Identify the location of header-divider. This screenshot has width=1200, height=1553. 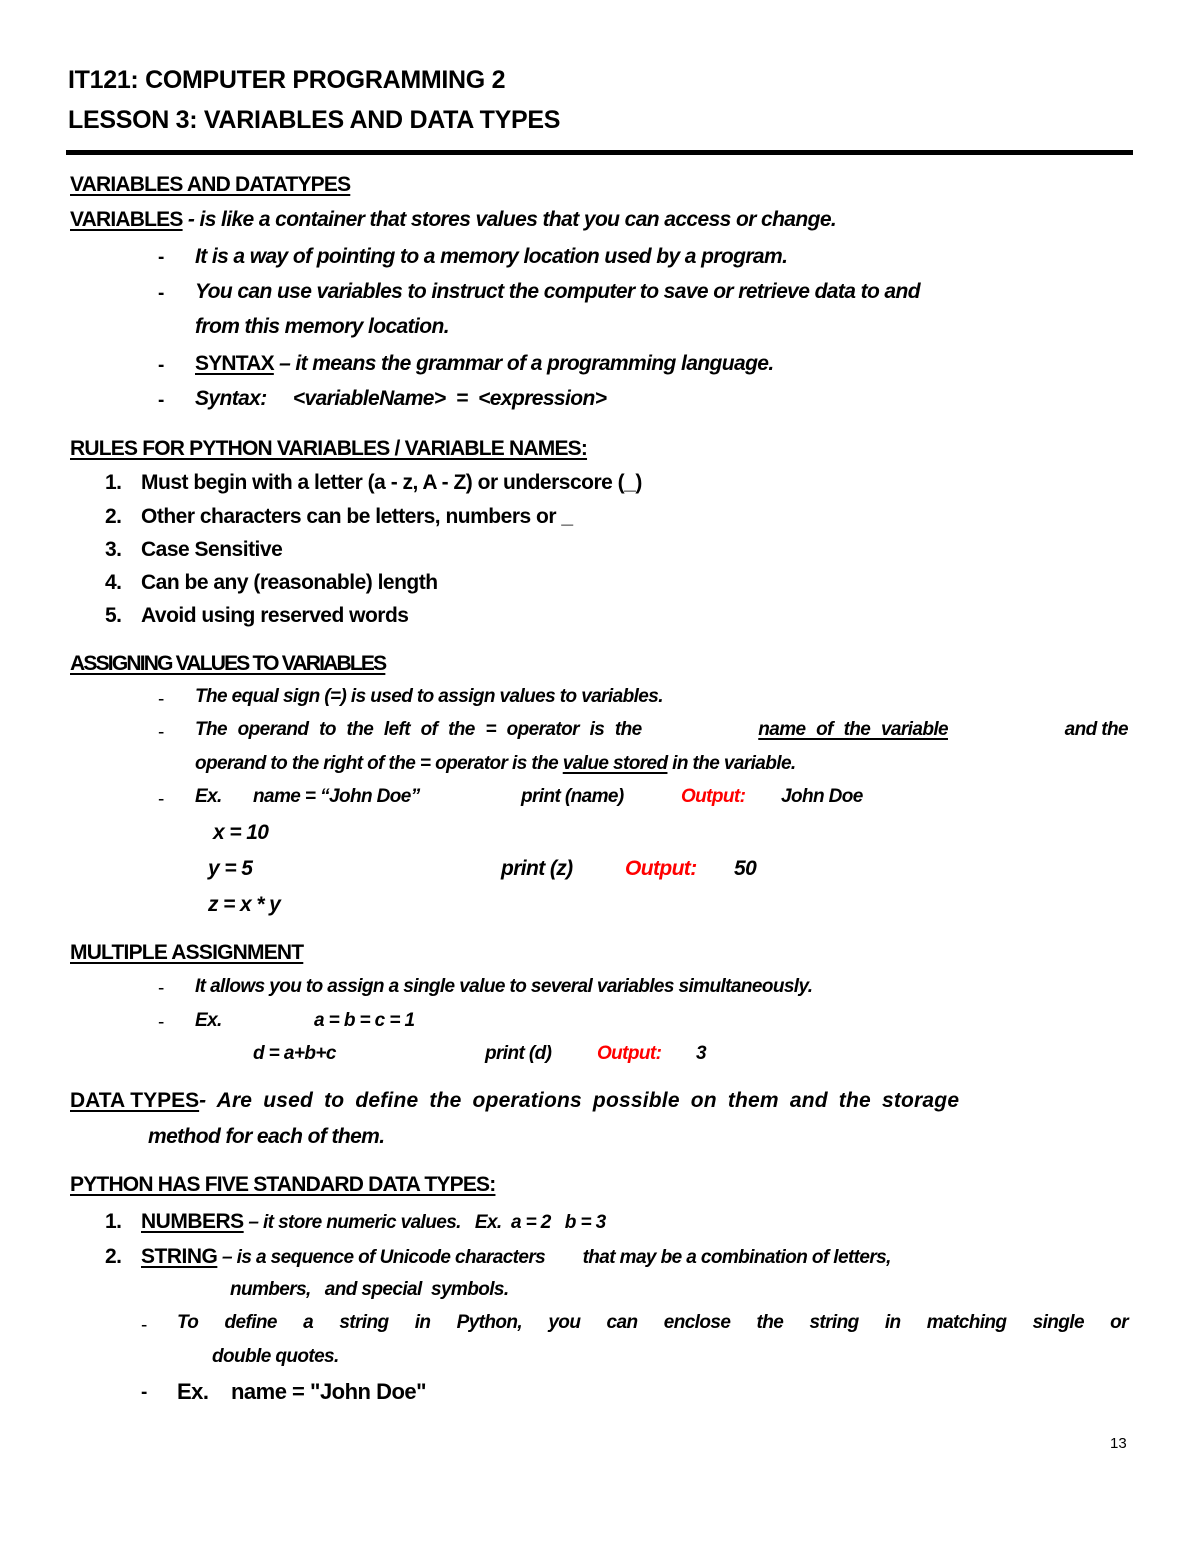
(599, 152).